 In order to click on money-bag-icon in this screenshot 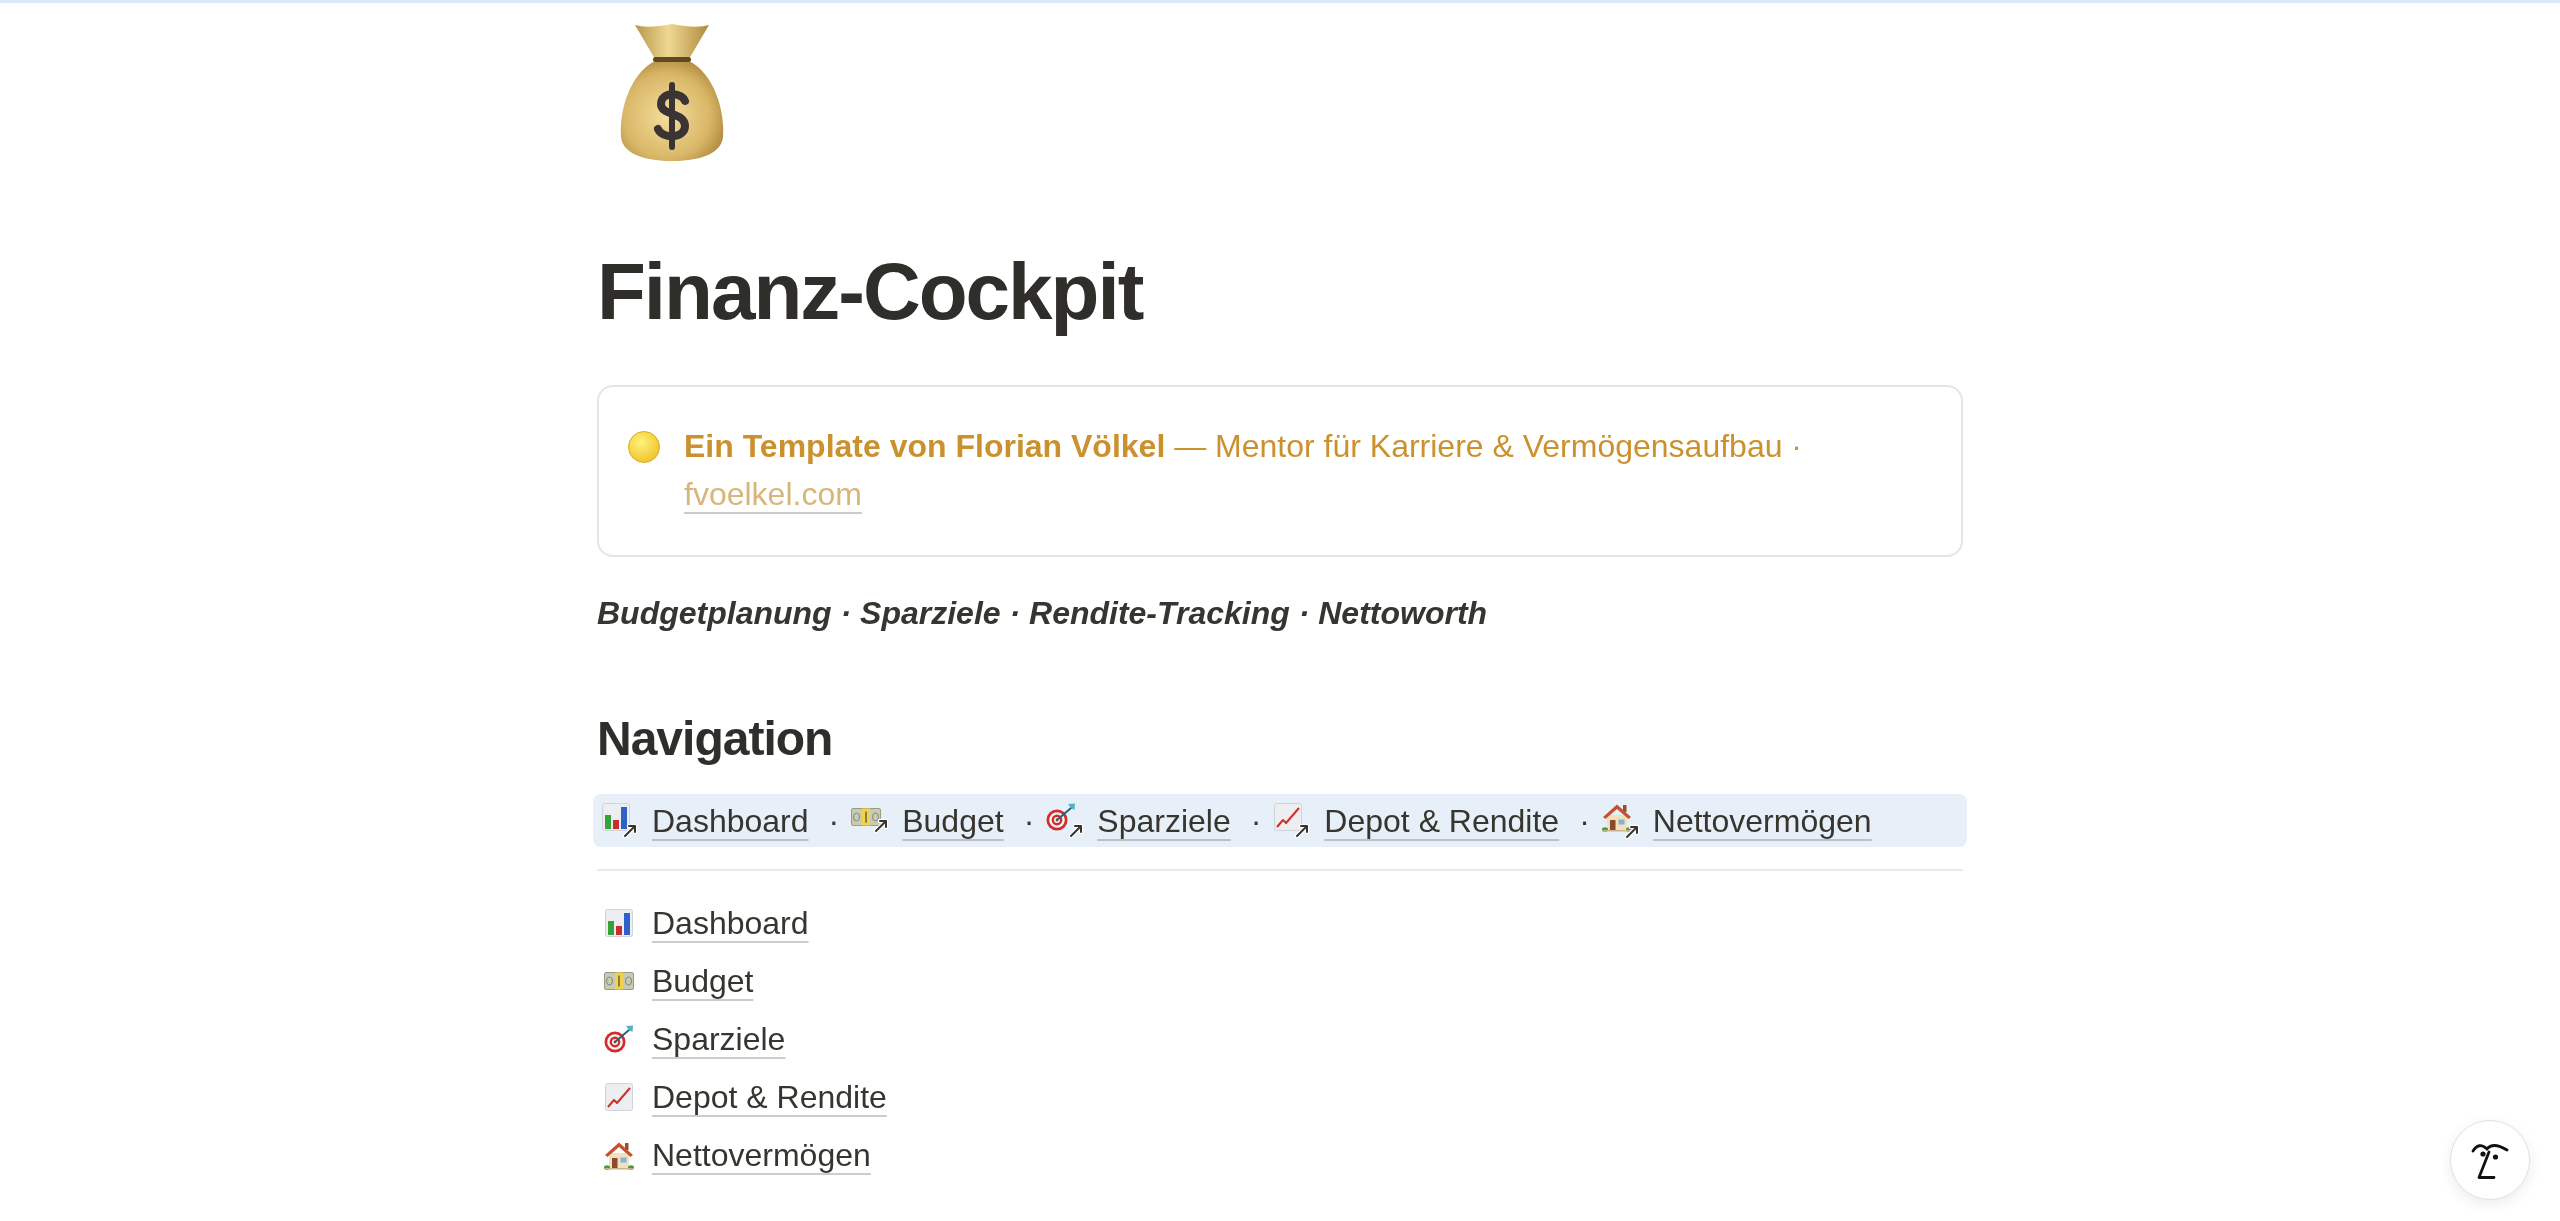, I will do `click(672, 91)`.